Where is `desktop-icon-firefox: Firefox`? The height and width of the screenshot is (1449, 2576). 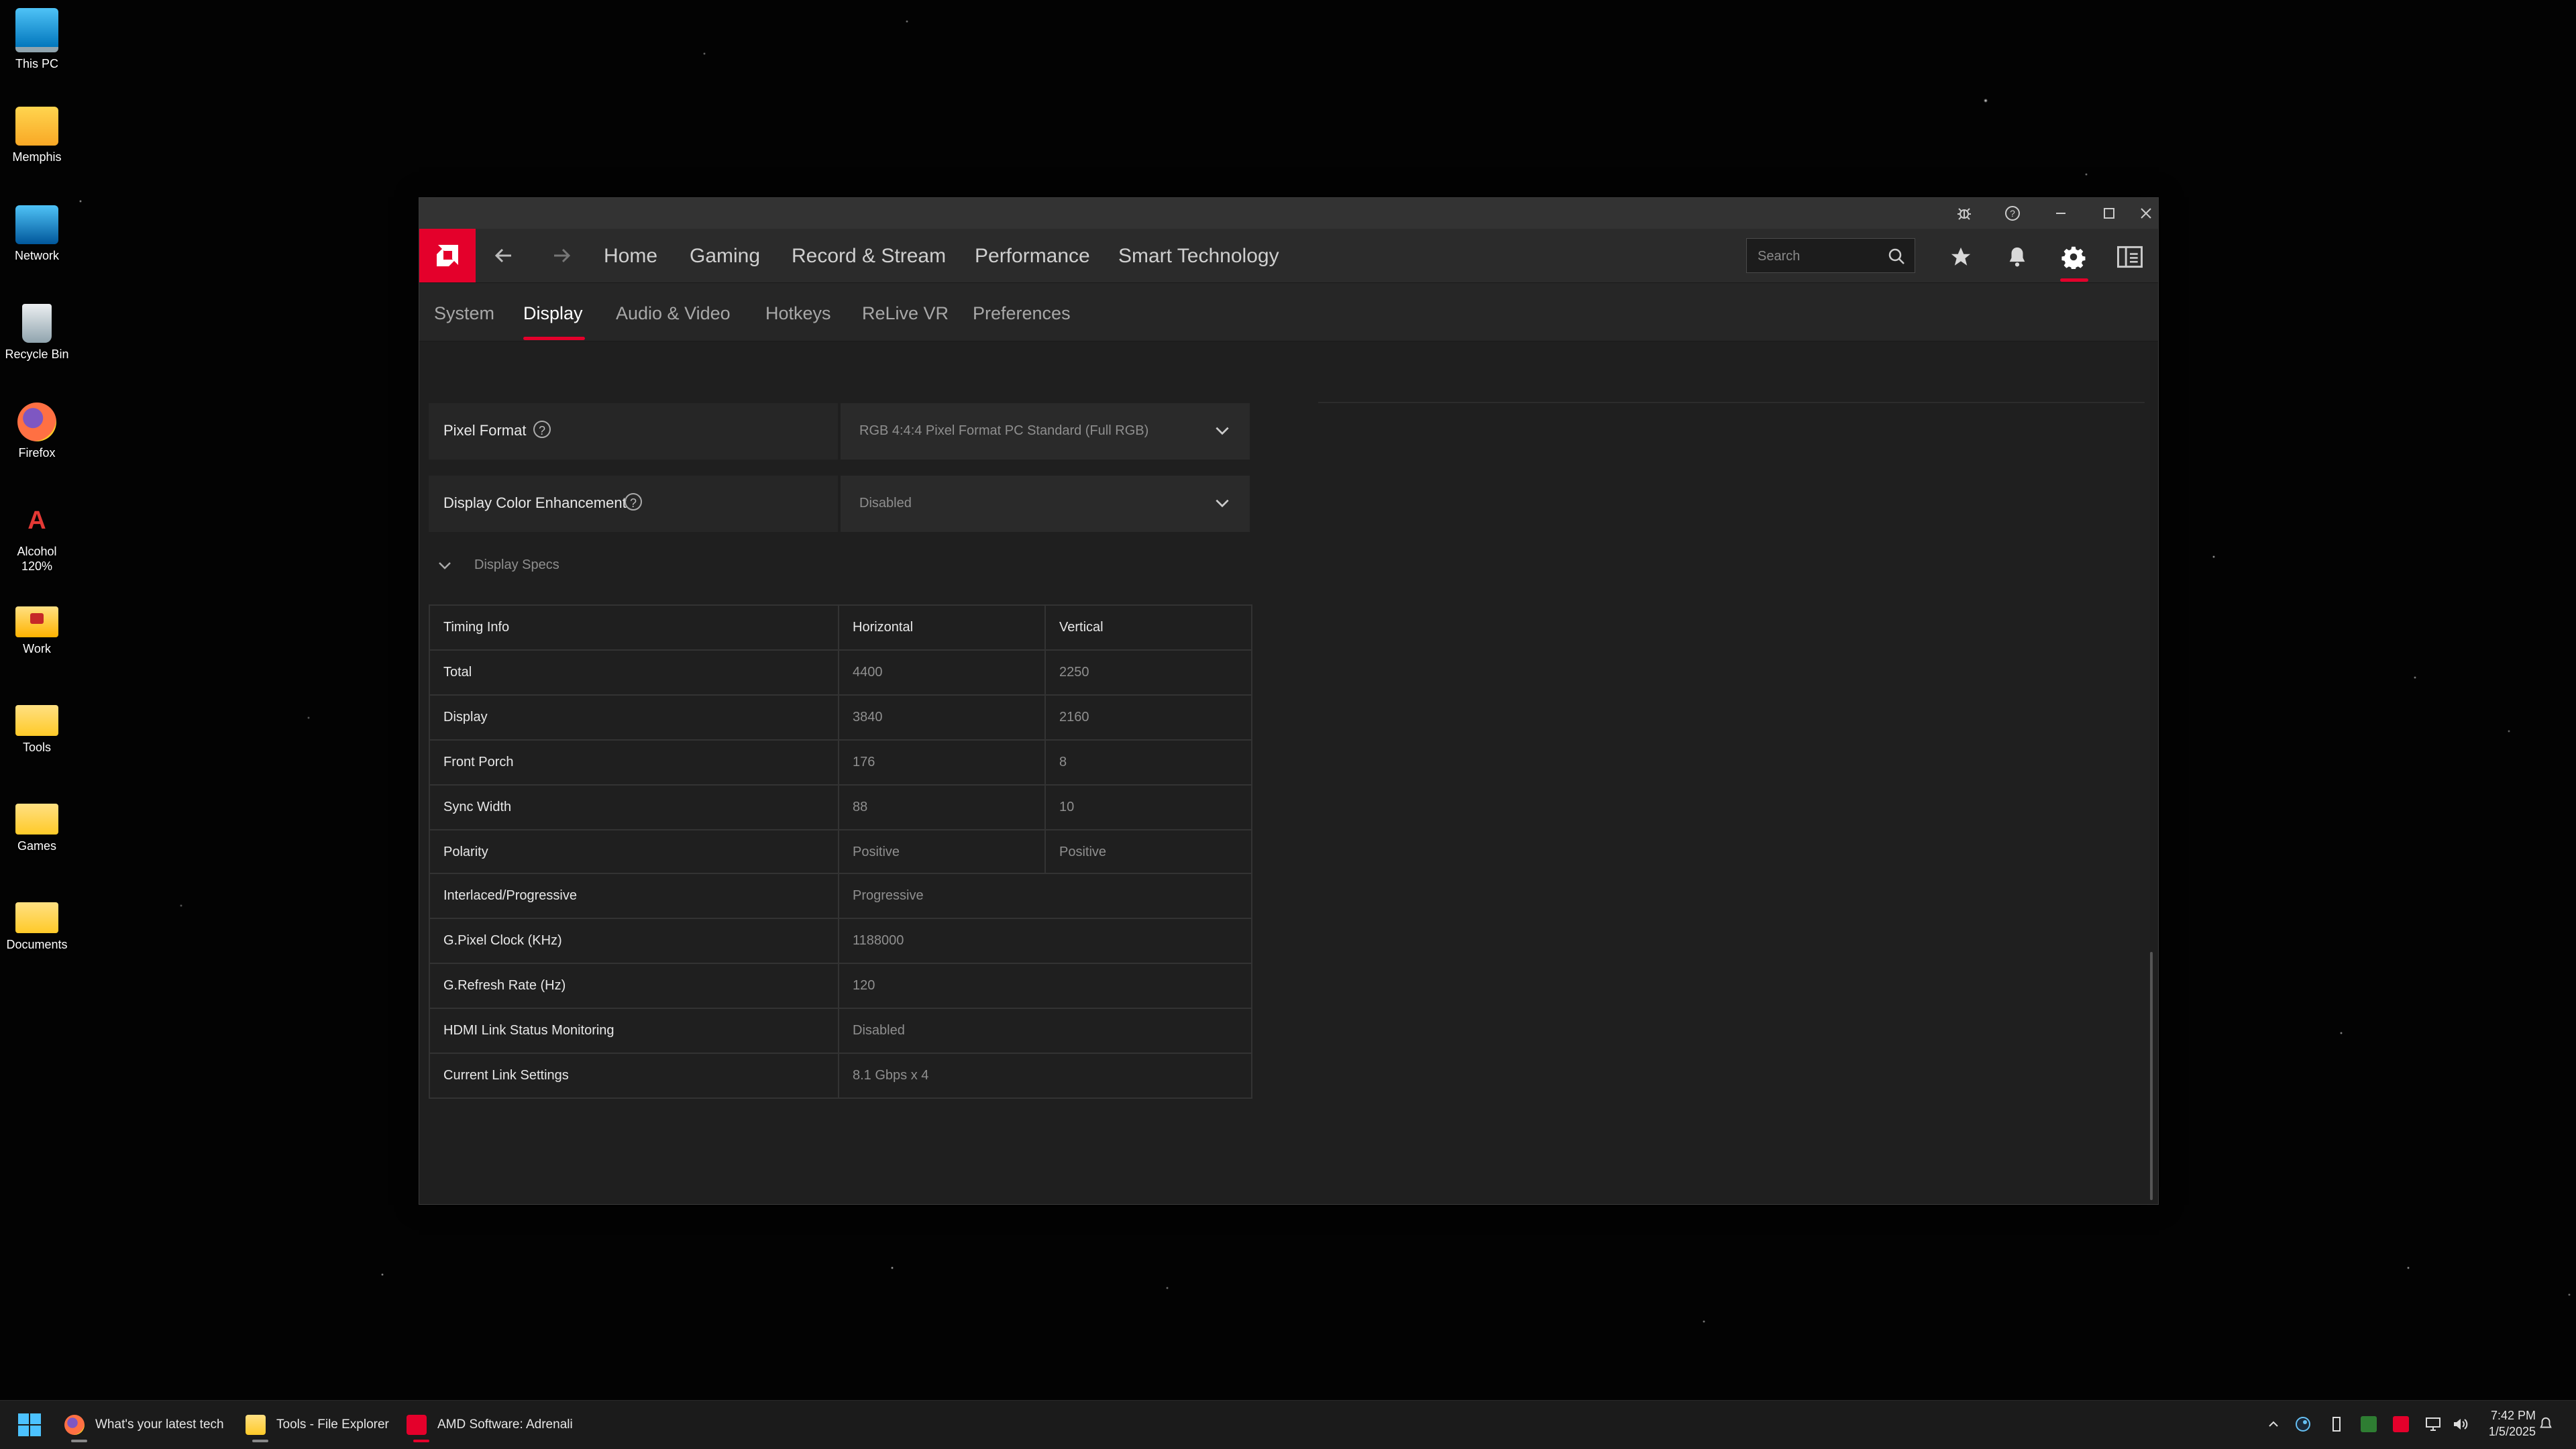
desktop-icon-firefox: Firefox is located at coordinates (37, 427).